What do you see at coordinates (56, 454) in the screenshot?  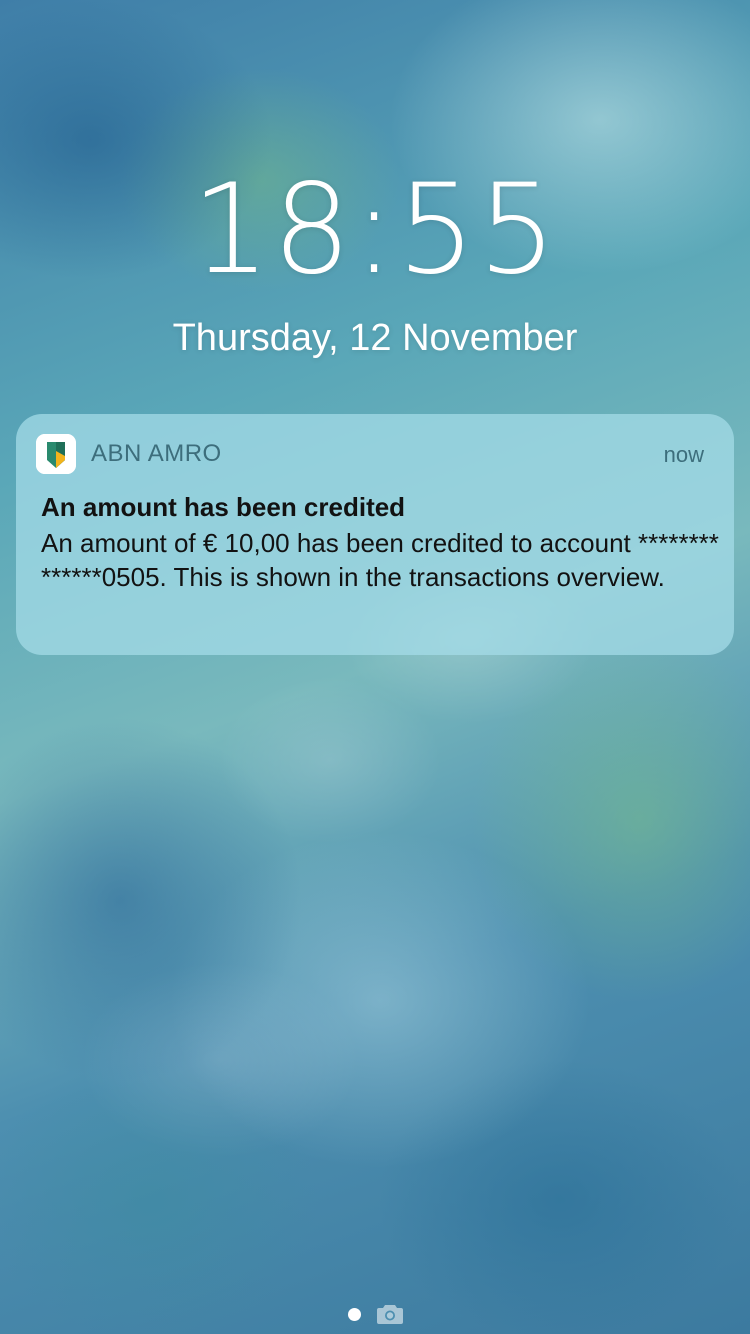 I see `abn-amro-shield-icon` at bounding box center [56, 454].